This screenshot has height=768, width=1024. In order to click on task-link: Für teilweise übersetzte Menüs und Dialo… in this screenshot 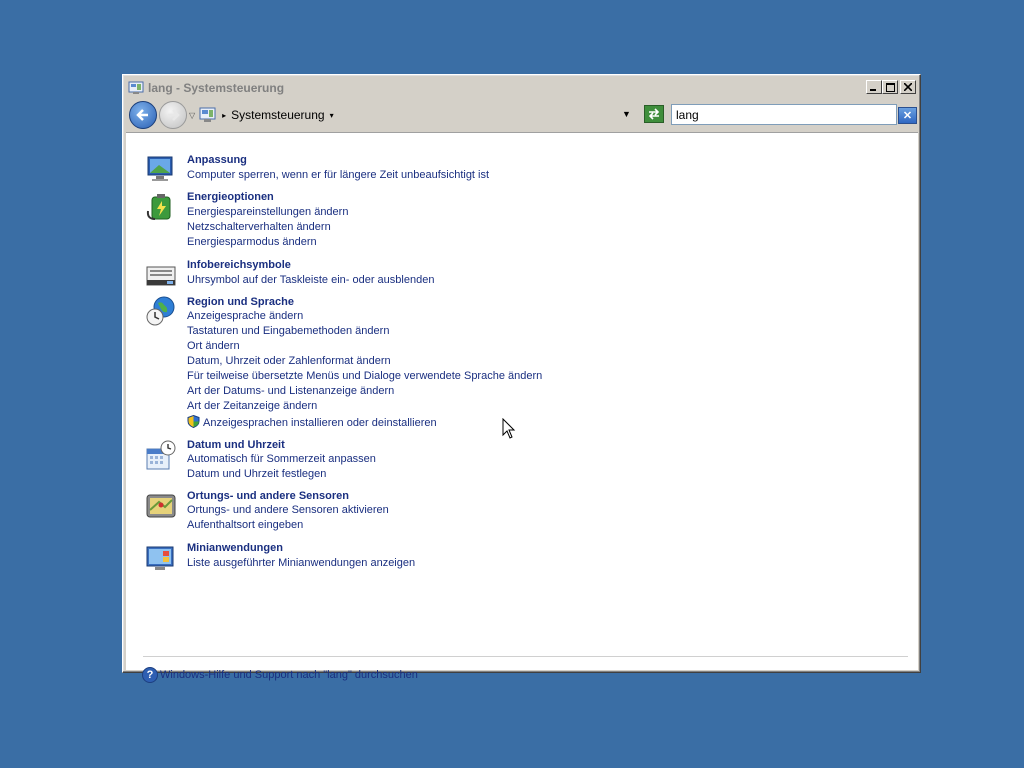, I will do `click(364, 376)`.